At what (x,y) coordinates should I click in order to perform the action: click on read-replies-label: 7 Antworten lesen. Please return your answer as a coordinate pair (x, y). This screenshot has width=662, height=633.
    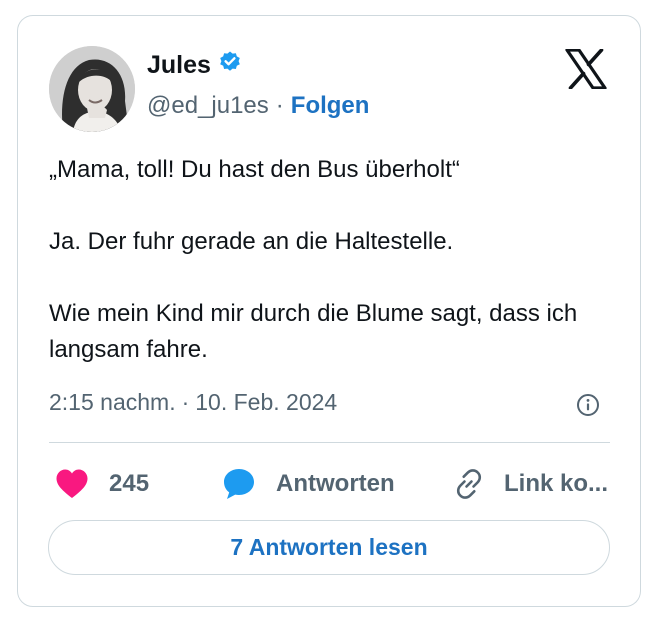
    Looking at the image, I should click on (329, 547).